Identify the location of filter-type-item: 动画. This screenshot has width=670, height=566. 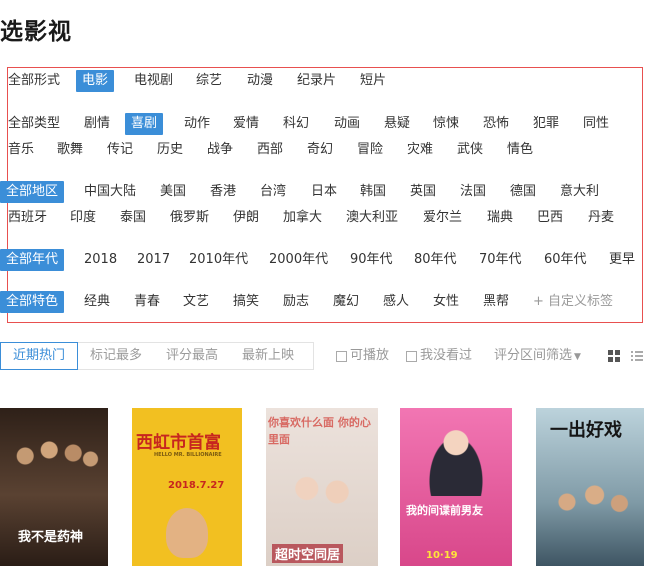
(347, 124).